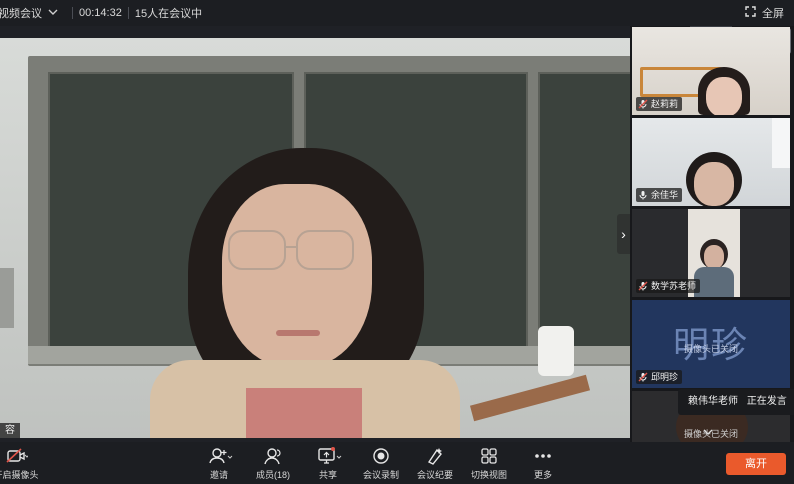 This screenshot has width=794, height=484. What do you see at coordinates (665, 104) in the screenshot?
I see `participant-name: 赵莉莉` at bounding box center [665, 104].